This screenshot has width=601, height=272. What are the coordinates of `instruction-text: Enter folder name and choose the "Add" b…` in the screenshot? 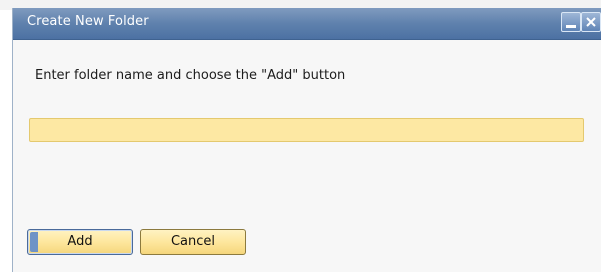 It's located at (190, 75).